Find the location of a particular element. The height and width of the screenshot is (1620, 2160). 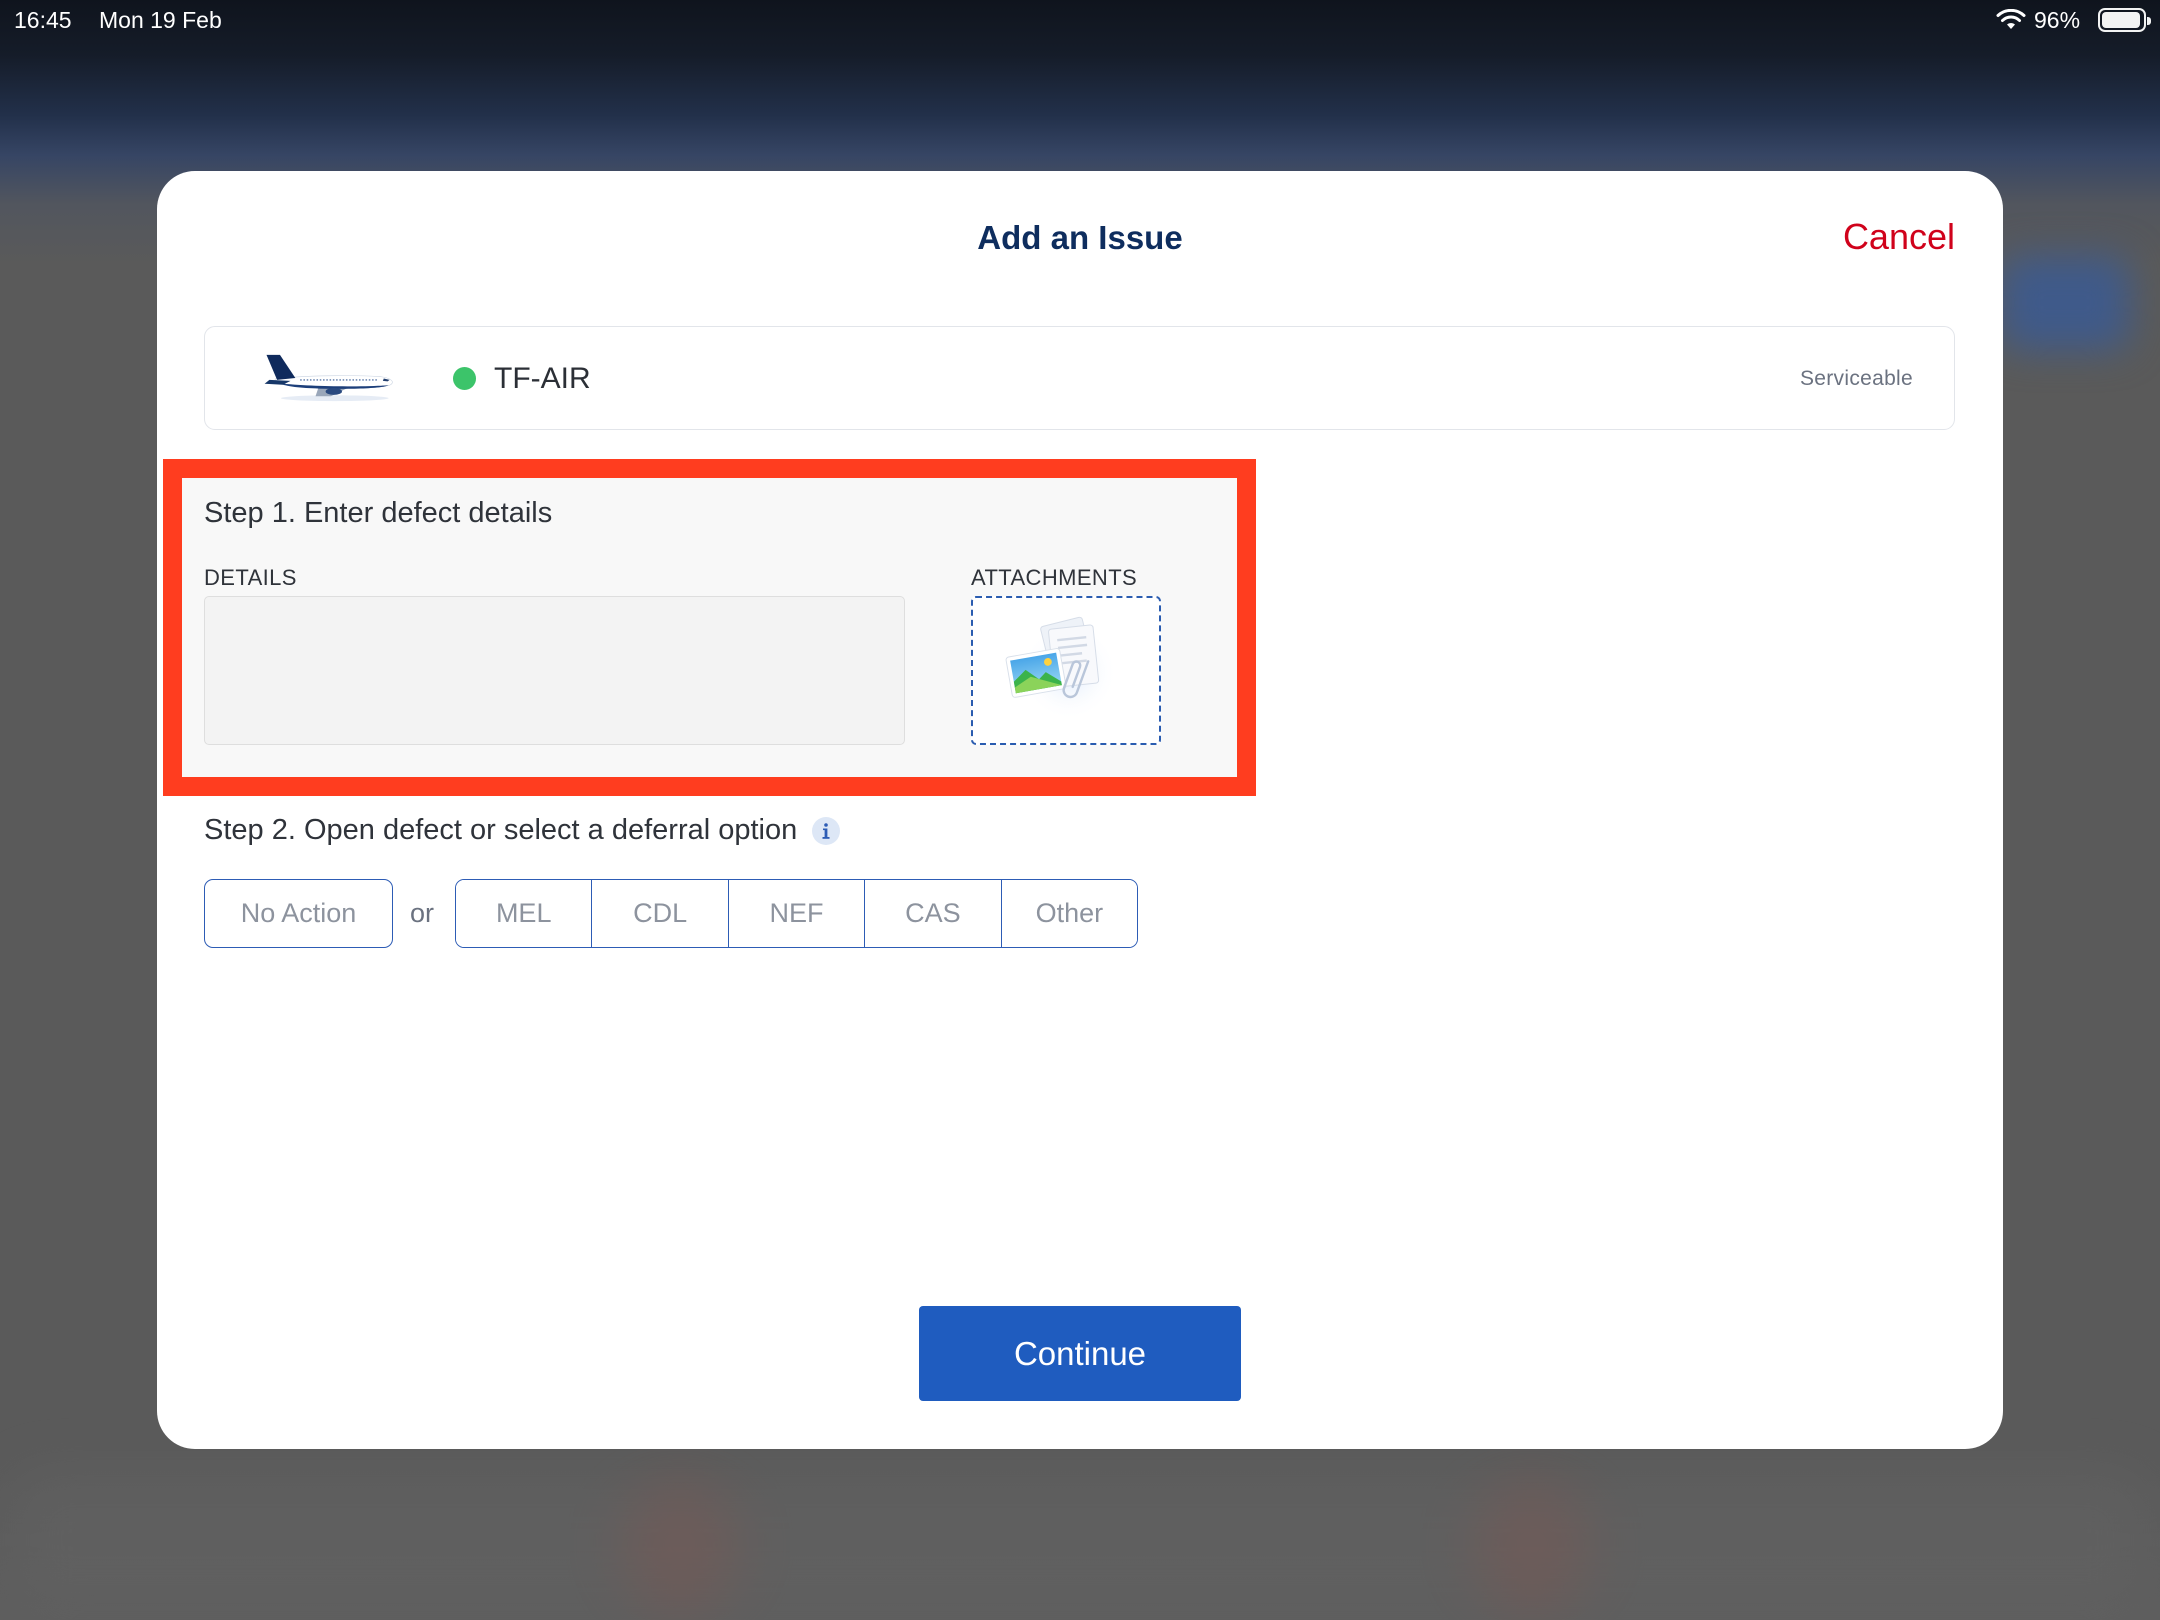

status-dot is located at coordinates (464, 378).